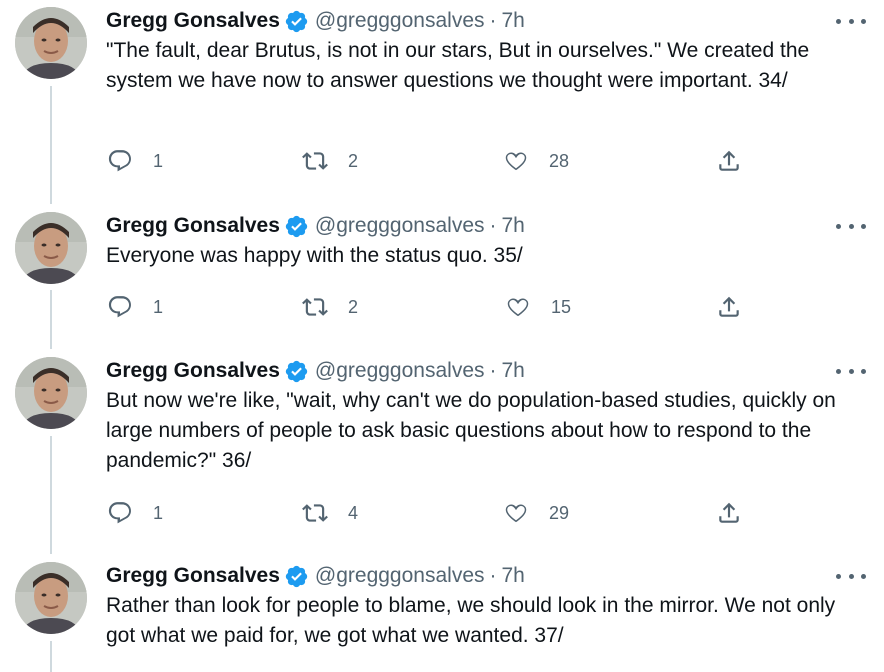 Image resolution: width=884 pixels, height=672 pixels. Describe the element at coordinates (353, 512) in the screenshot. I see `retweet-count: 4` at that location.